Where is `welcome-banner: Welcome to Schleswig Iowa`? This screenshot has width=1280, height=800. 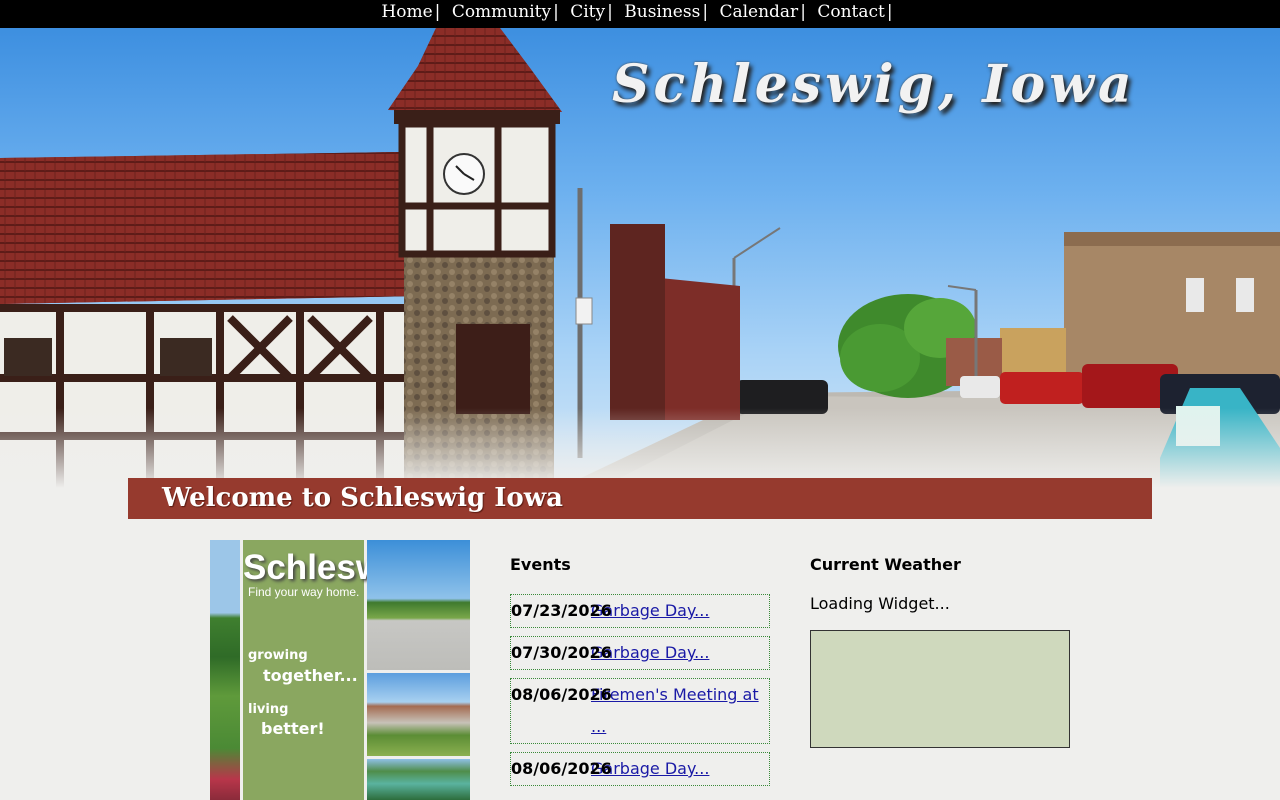
welcome-banner: Welcome to Schleswig Iowa is located at coordinates (640, 498).